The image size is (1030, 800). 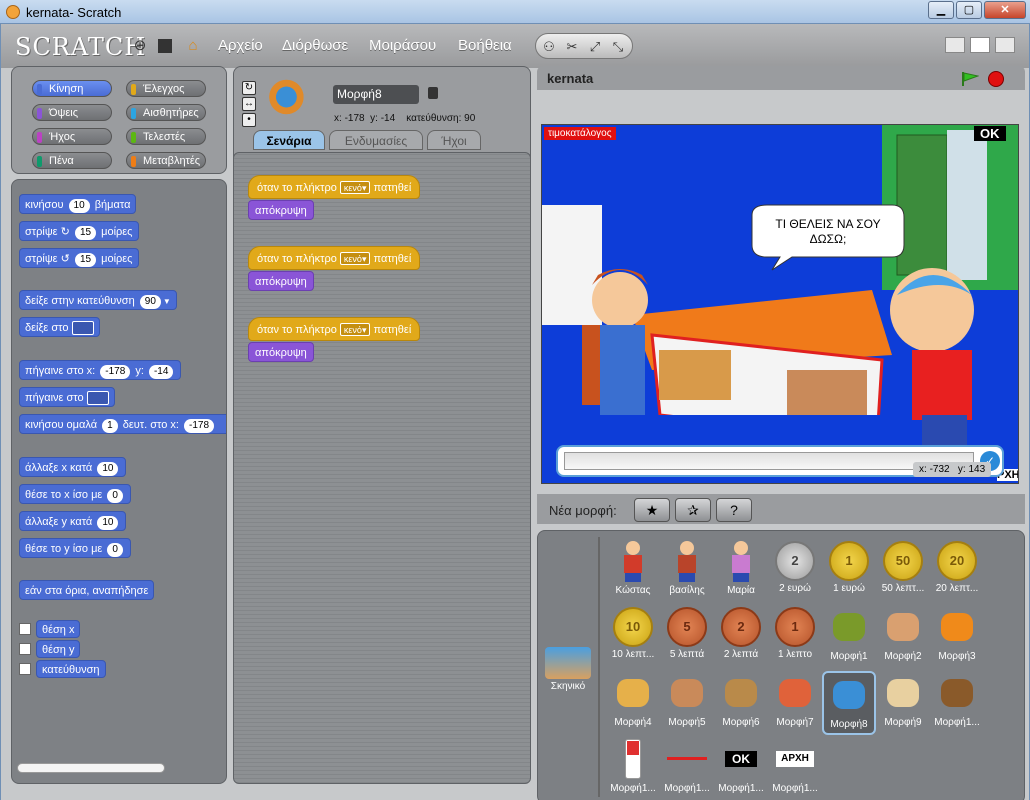 I want to click on close-button: ✕, so click(x=1005, y=10).